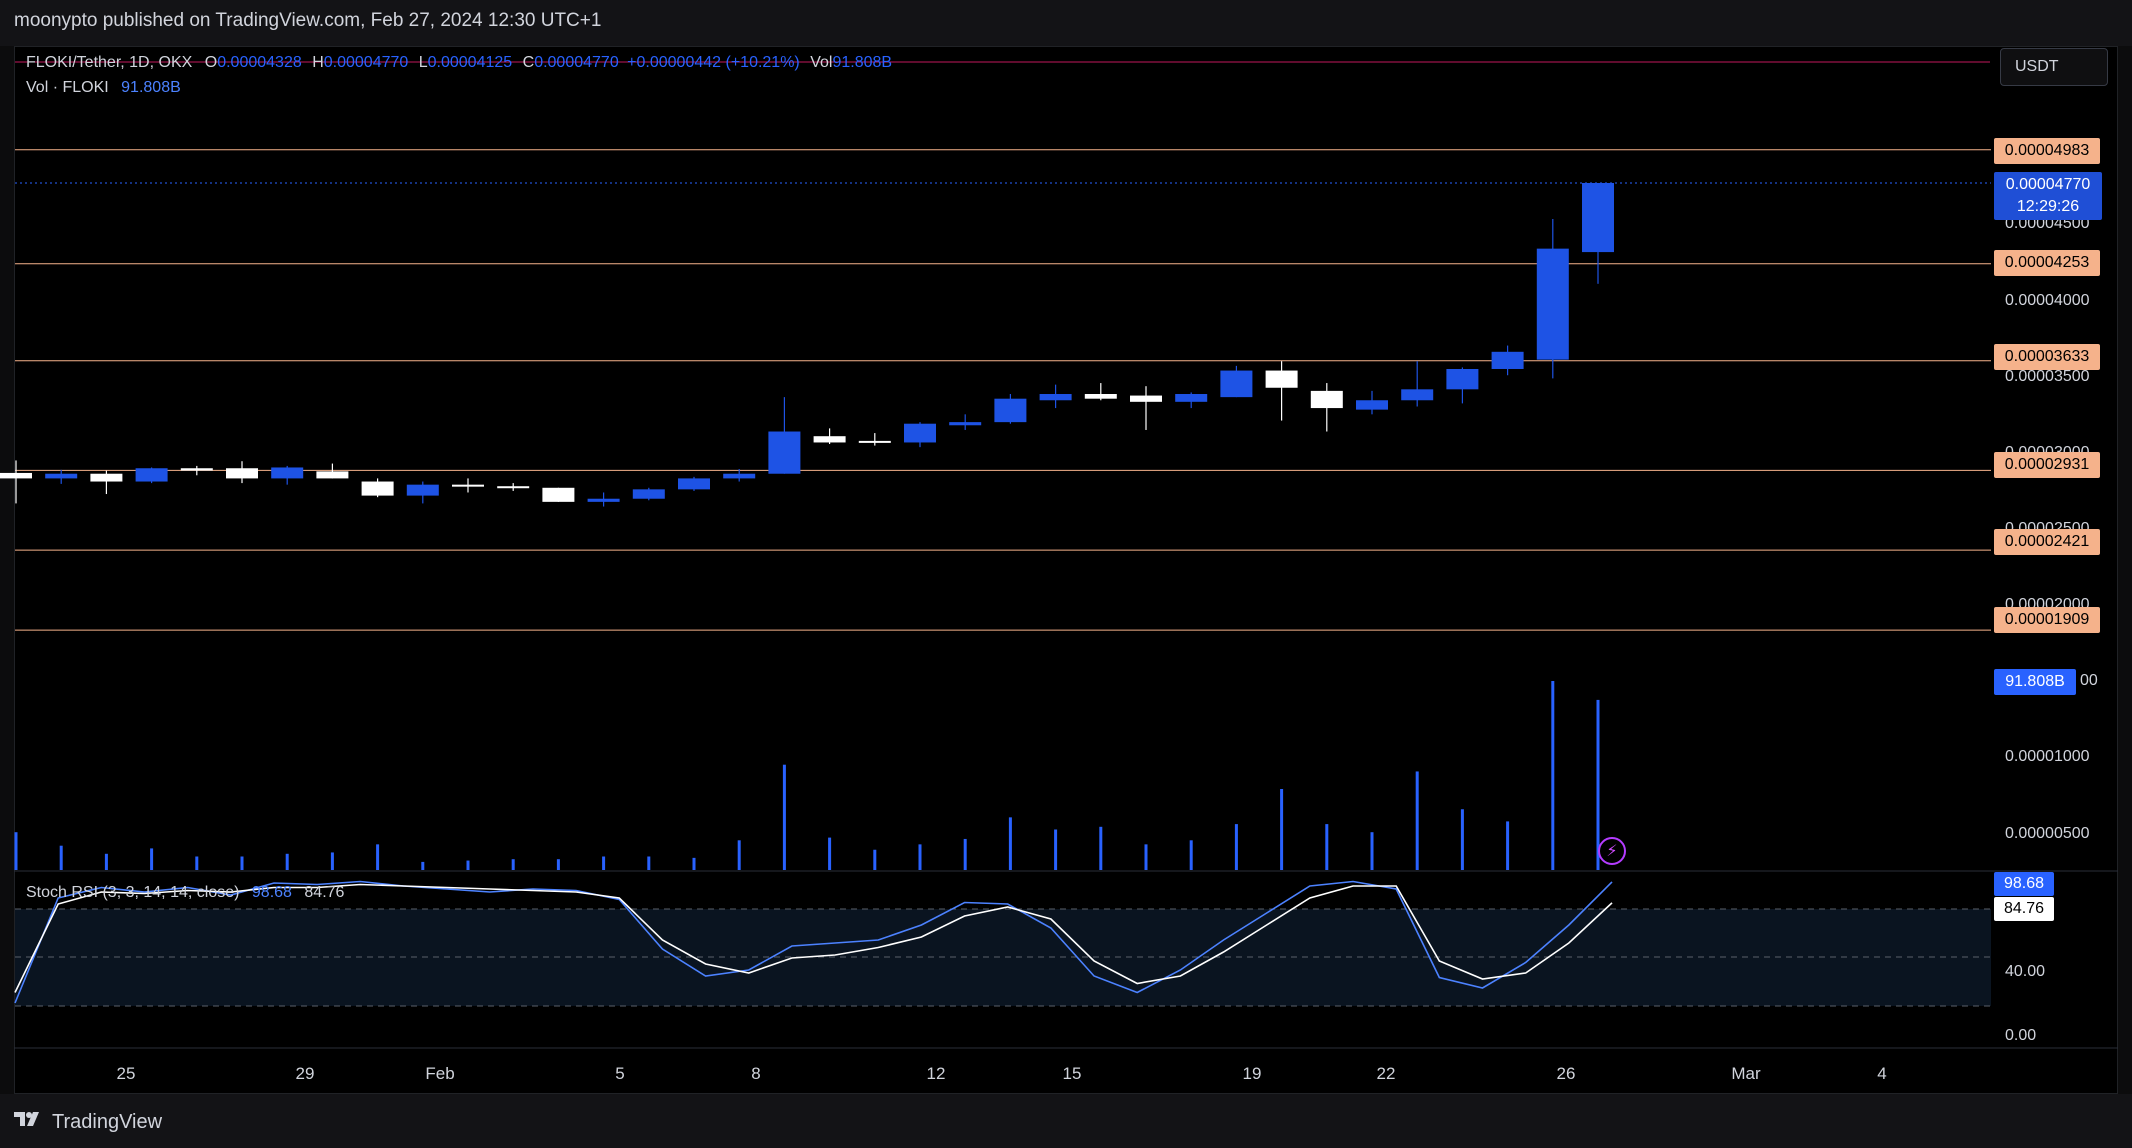  I want to click on x-axis-label: 15, so click(1072, 1073).